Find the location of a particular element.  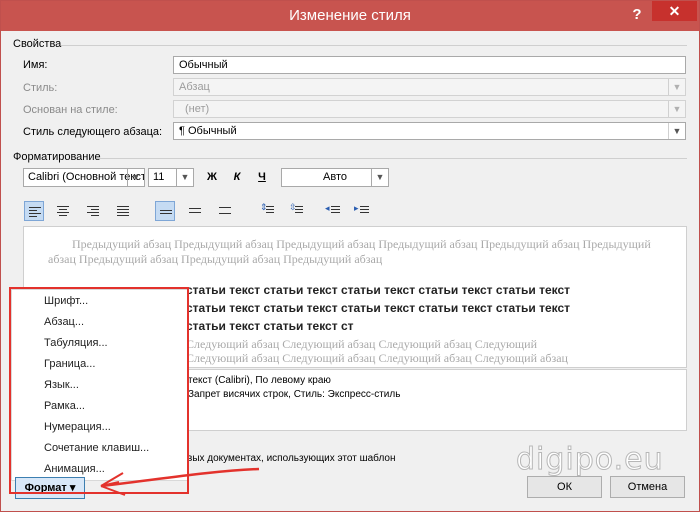

red-arrow-annotation is located at coordinates (180, 481).